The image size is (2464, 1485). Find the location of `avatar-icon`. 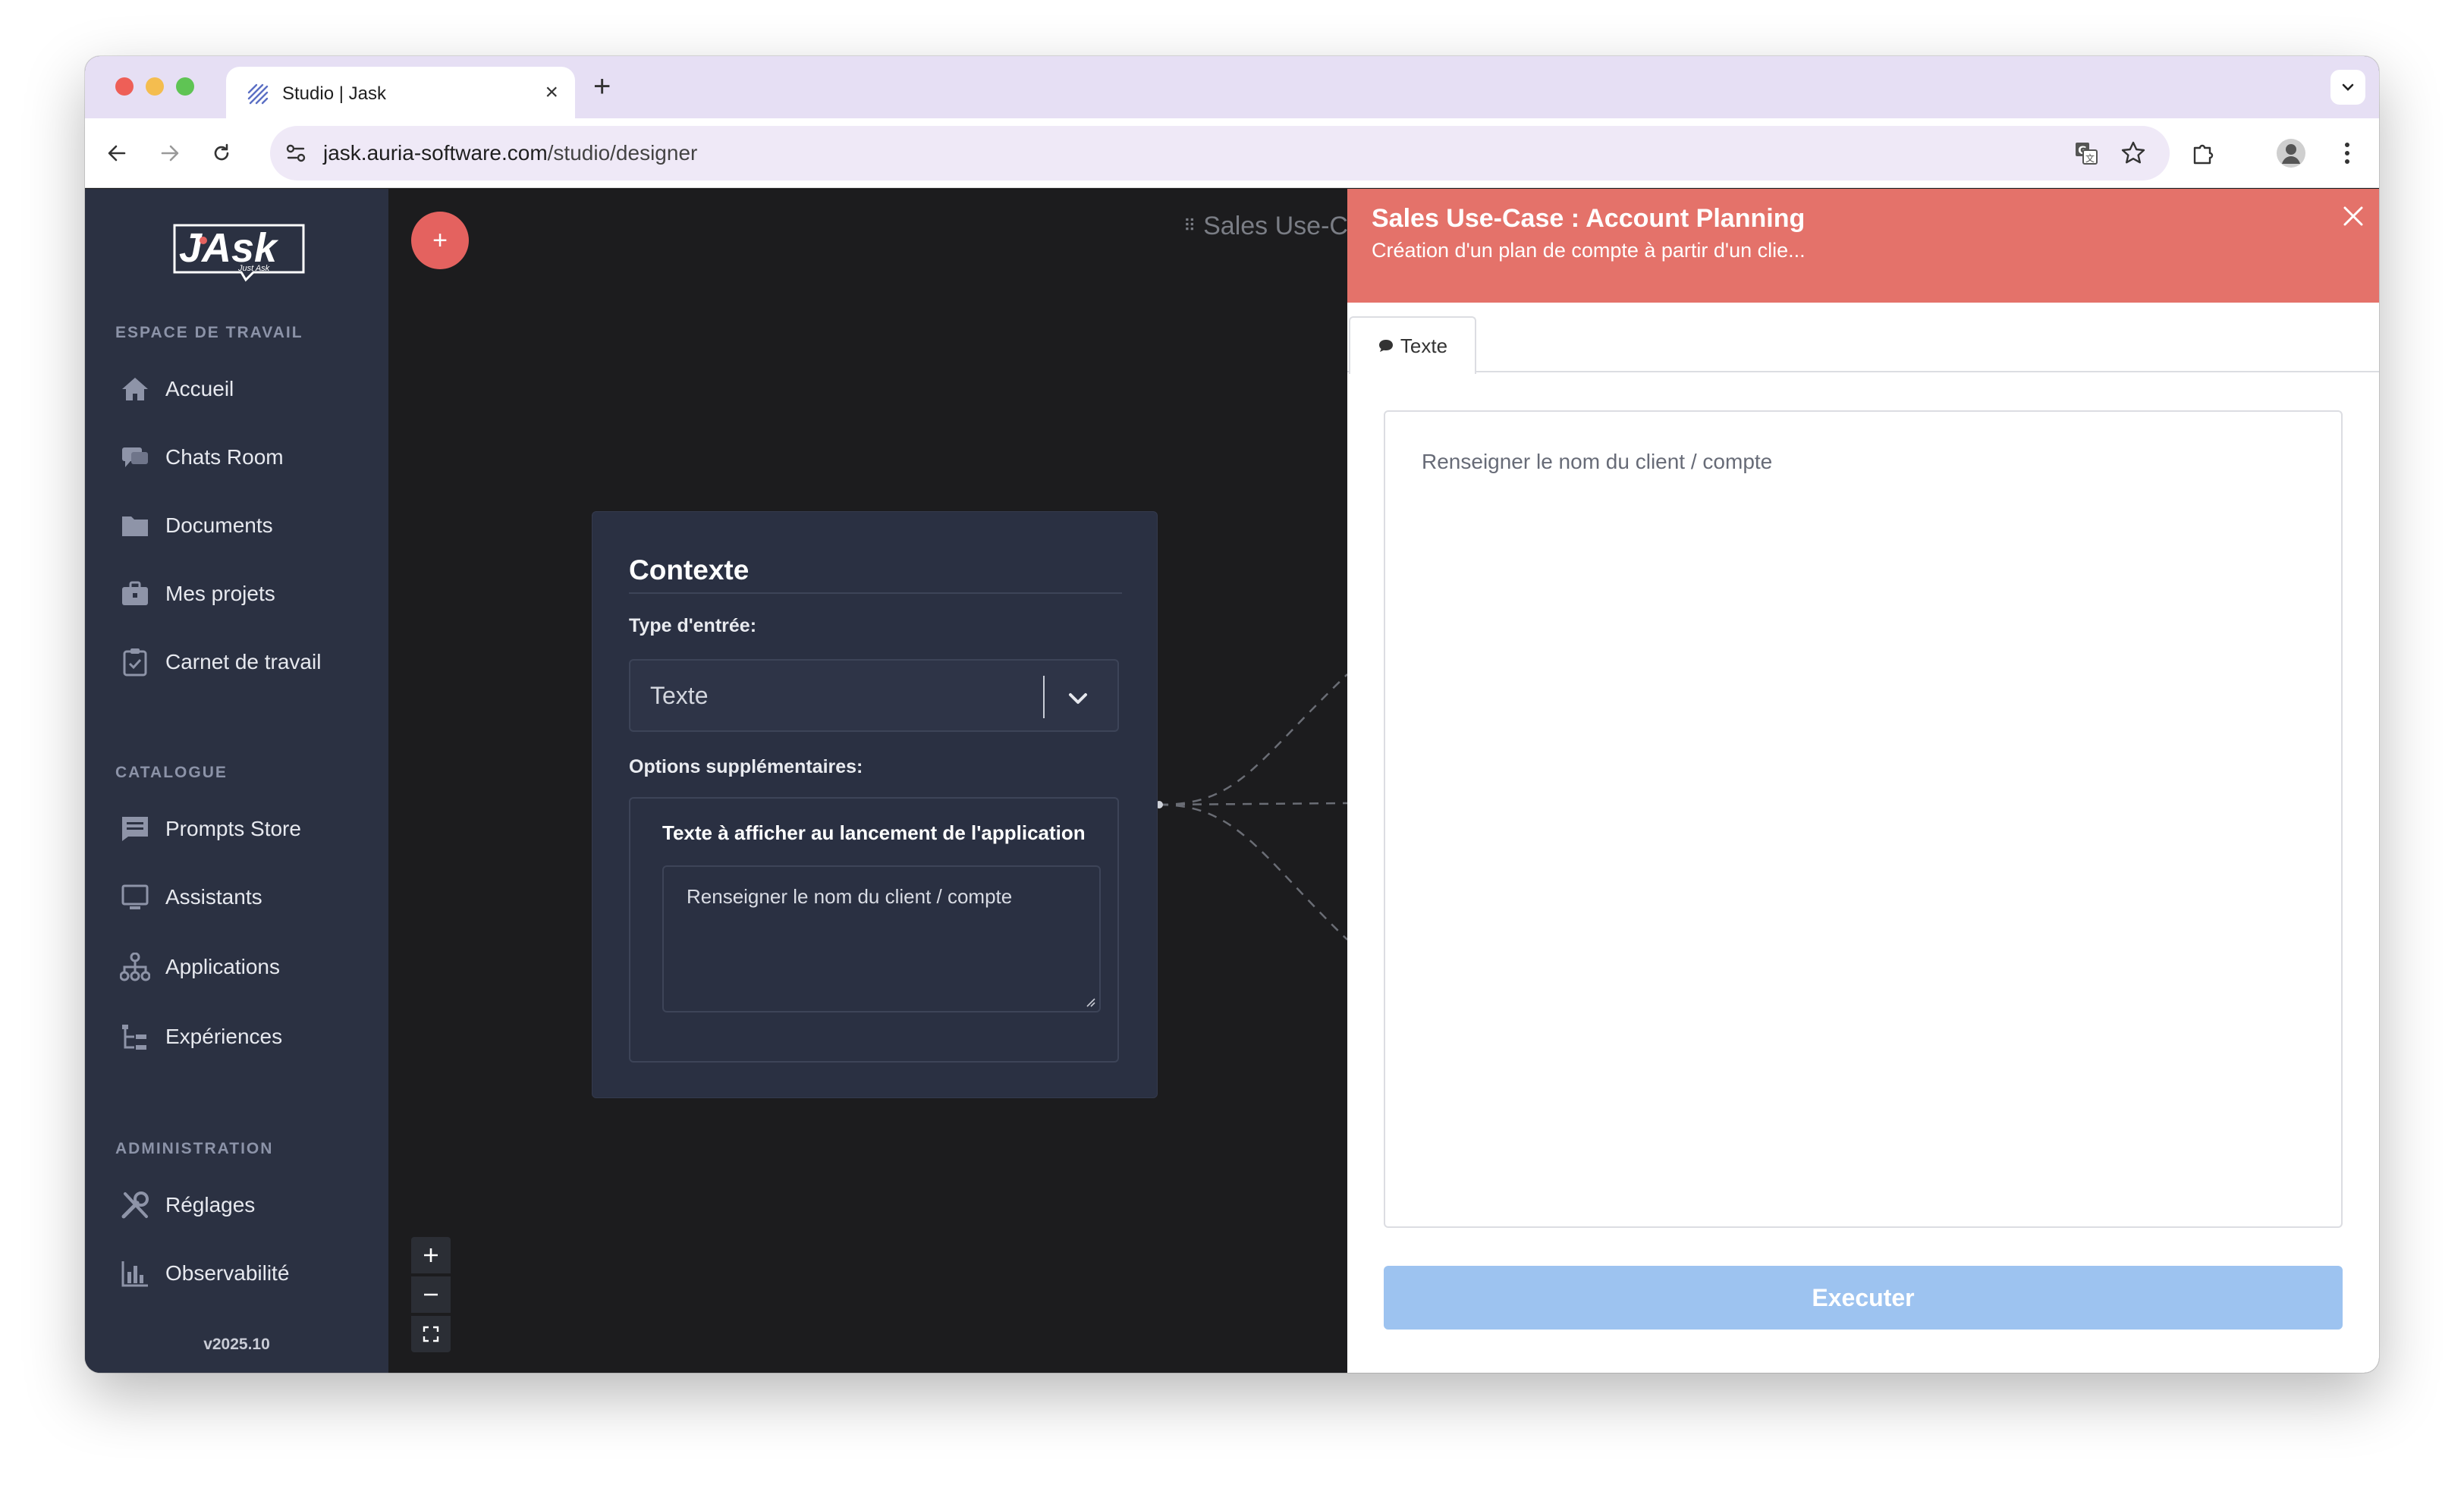

avatar-icon is located at coordinates (2291, 153).